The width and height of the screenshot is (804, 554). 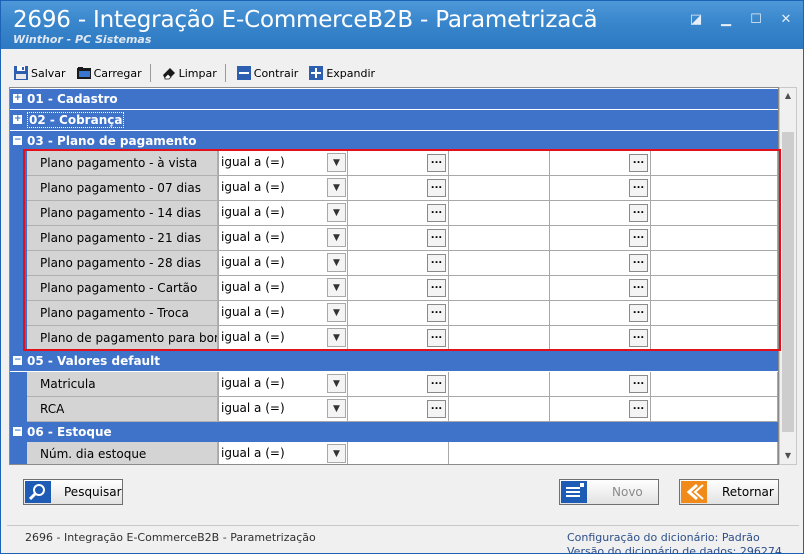 I want to click on scroll-up-icon: ▲, so click(x=788, y=96).